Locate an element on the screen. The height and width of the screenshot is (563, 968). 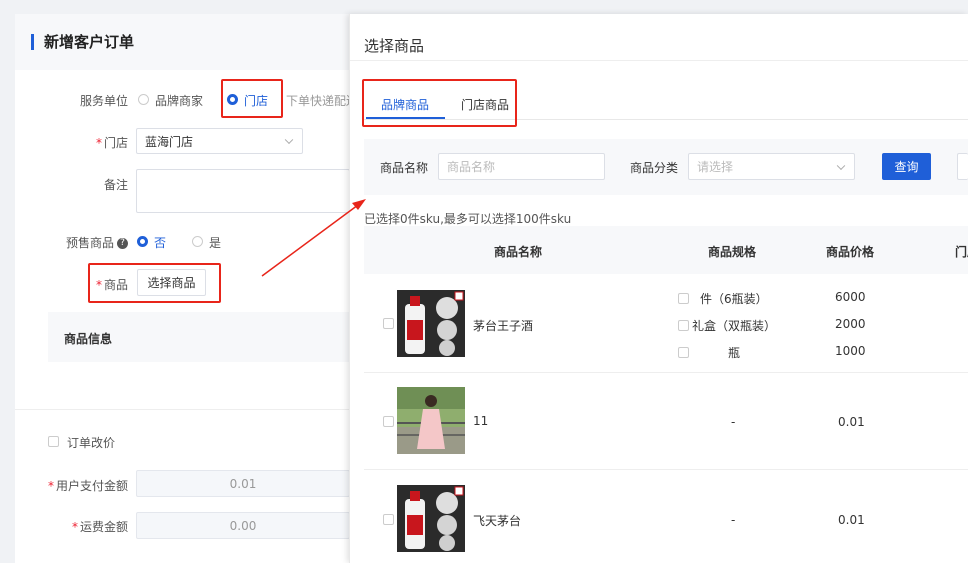
spec-price: 6000 is located at coordinates (850, 297).